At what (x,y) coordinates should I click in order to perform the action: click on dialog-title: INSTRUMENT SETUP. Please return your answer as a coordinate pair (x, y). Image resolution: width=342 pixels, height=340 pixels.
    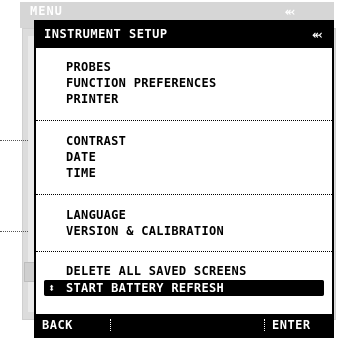
    Looking at the image, I should click on (106, 34).